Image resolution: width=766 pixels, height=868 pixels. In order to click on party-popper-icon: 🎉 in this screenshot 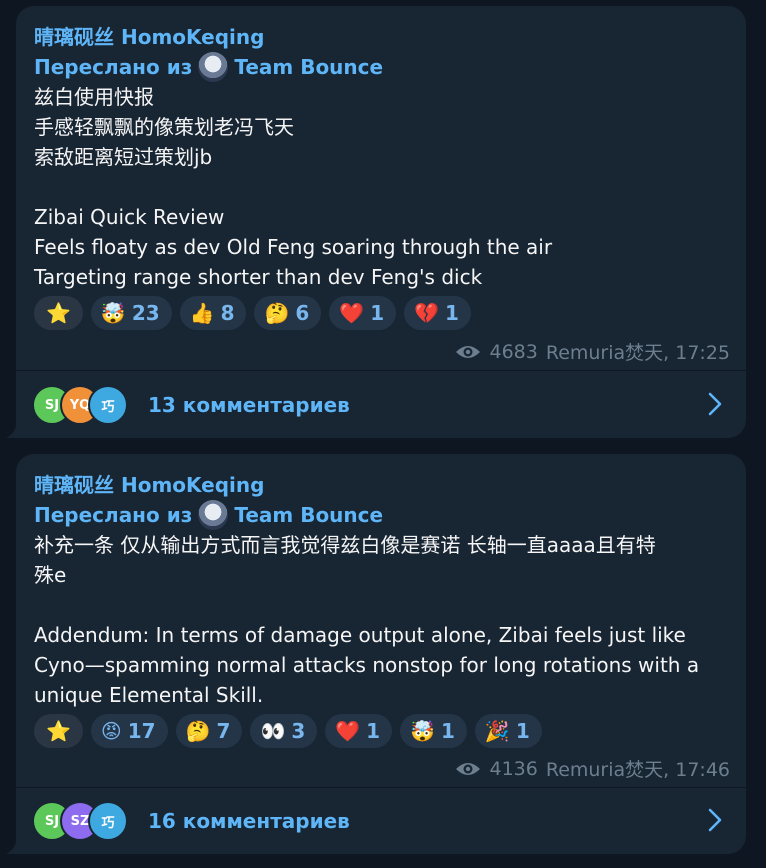, I will do `click(497, 731)`.